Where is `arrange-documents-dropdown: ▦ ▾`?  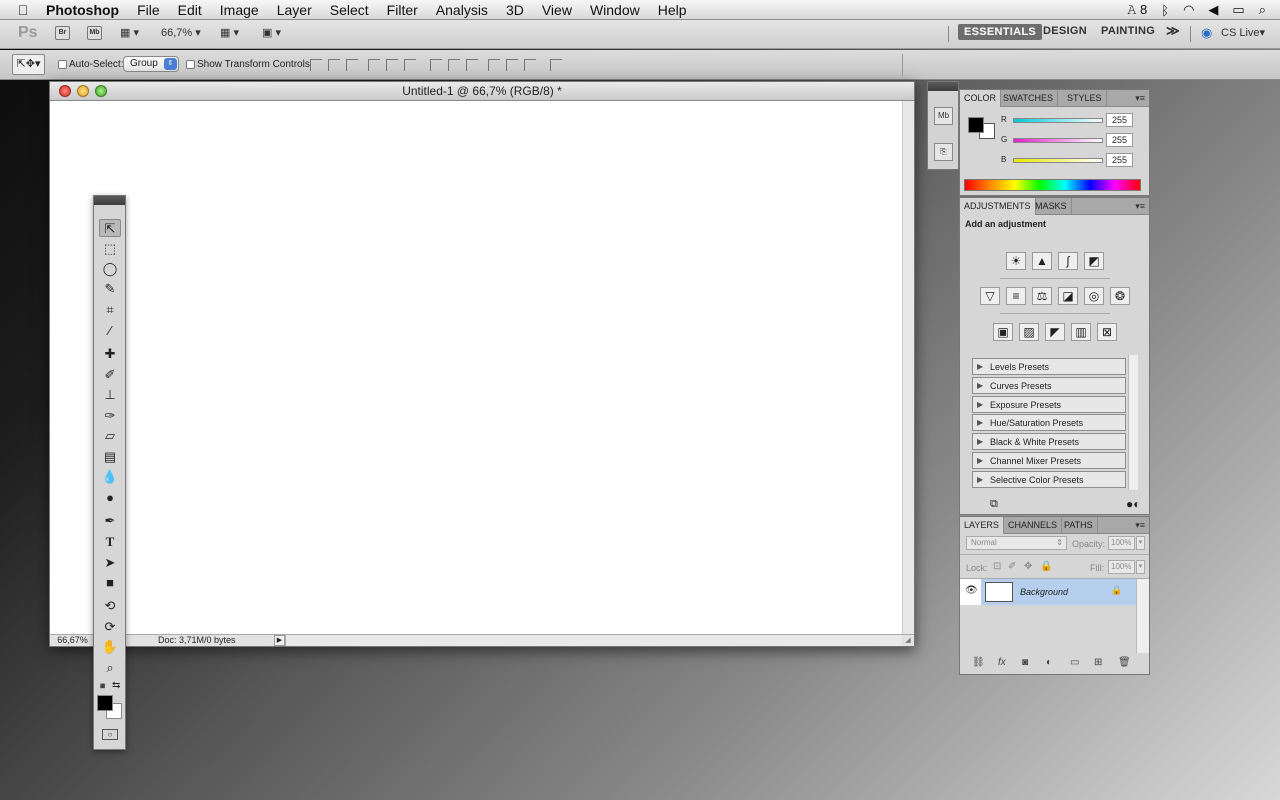 arrange-documents-dropdown: ▦ ▾ is located at coordinates (229, 32).